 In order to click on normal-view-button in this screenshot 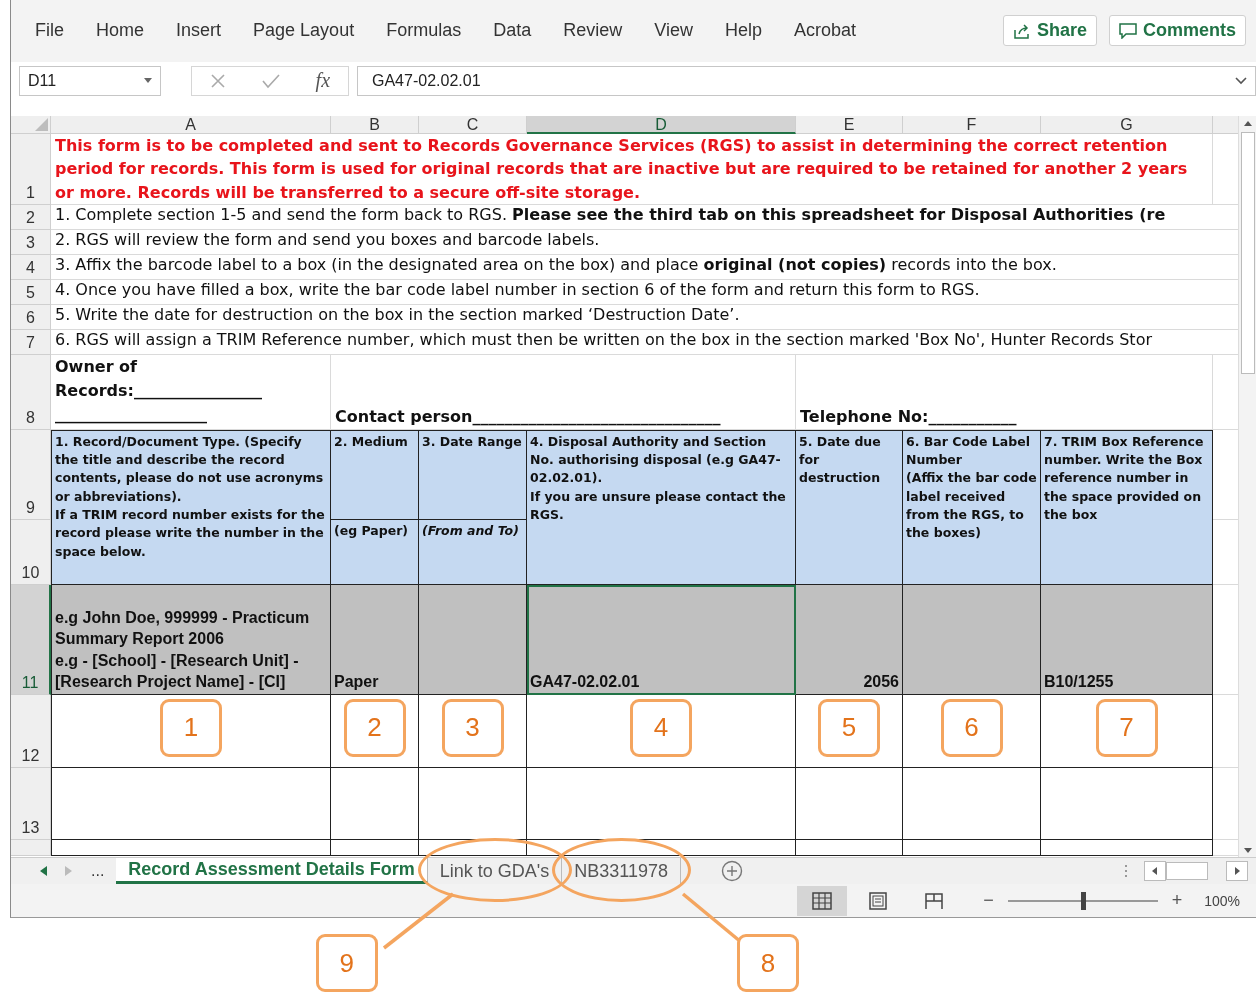, I will do `click(822, 900)`.